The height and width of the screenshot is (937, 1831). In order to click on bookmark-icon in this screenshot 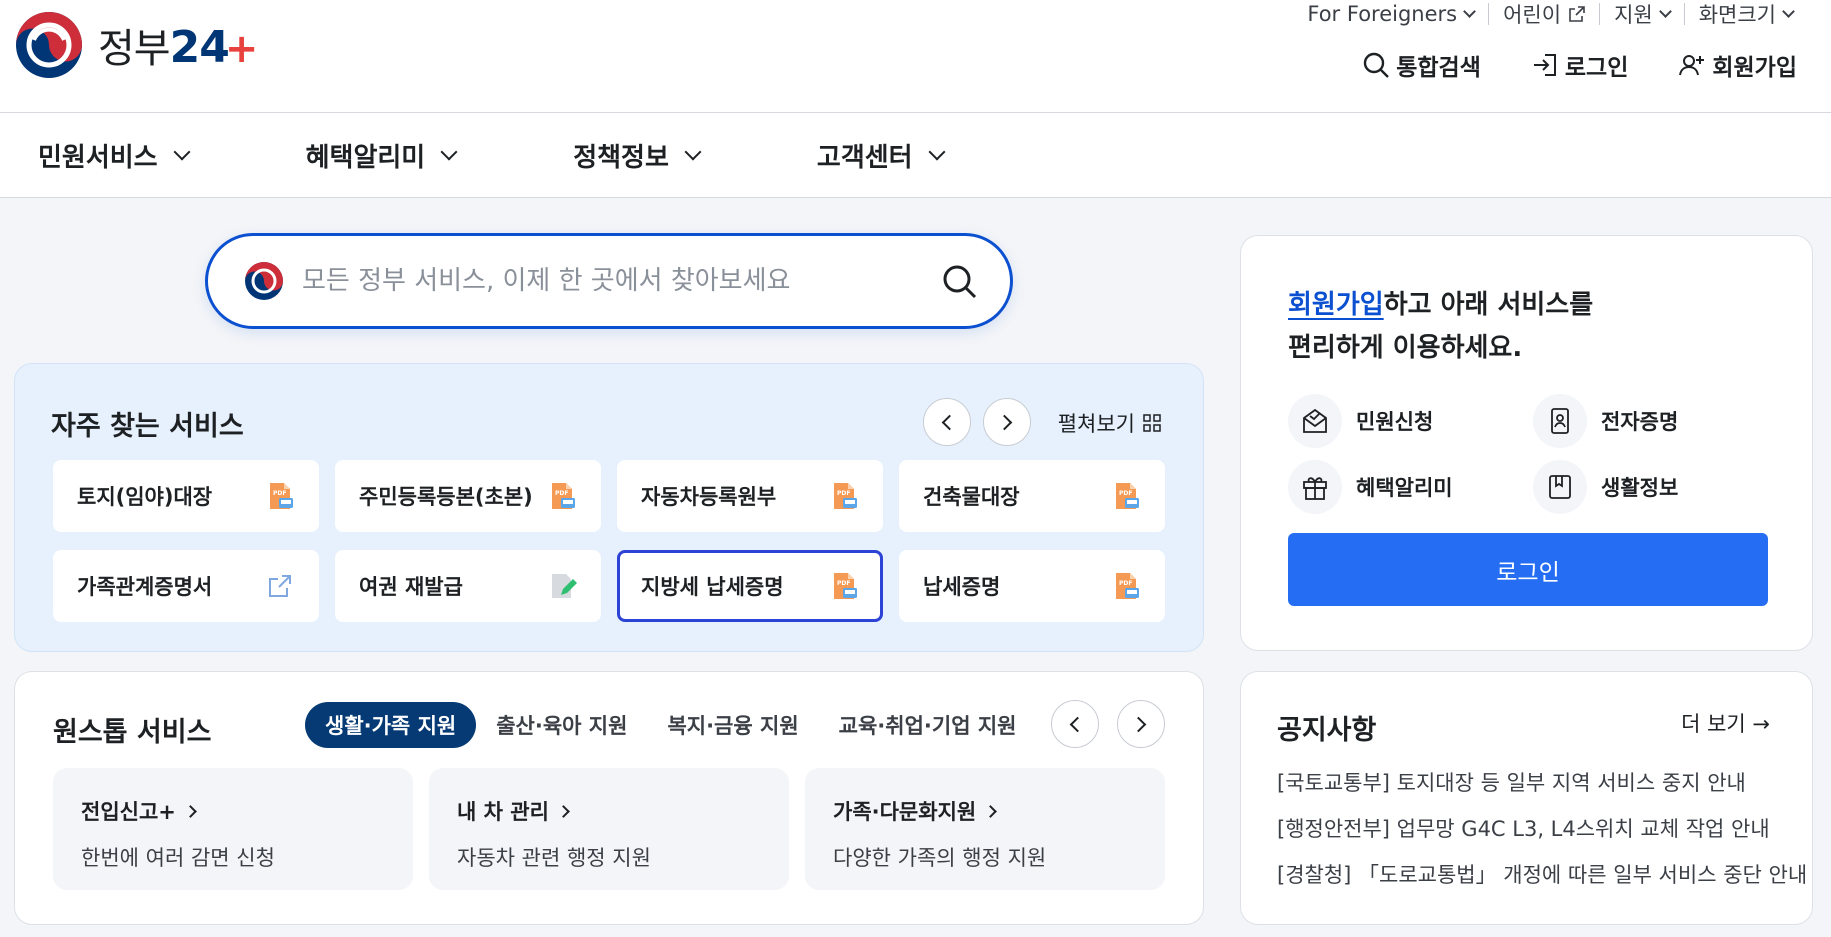, I will do `click(1560, 487)`.